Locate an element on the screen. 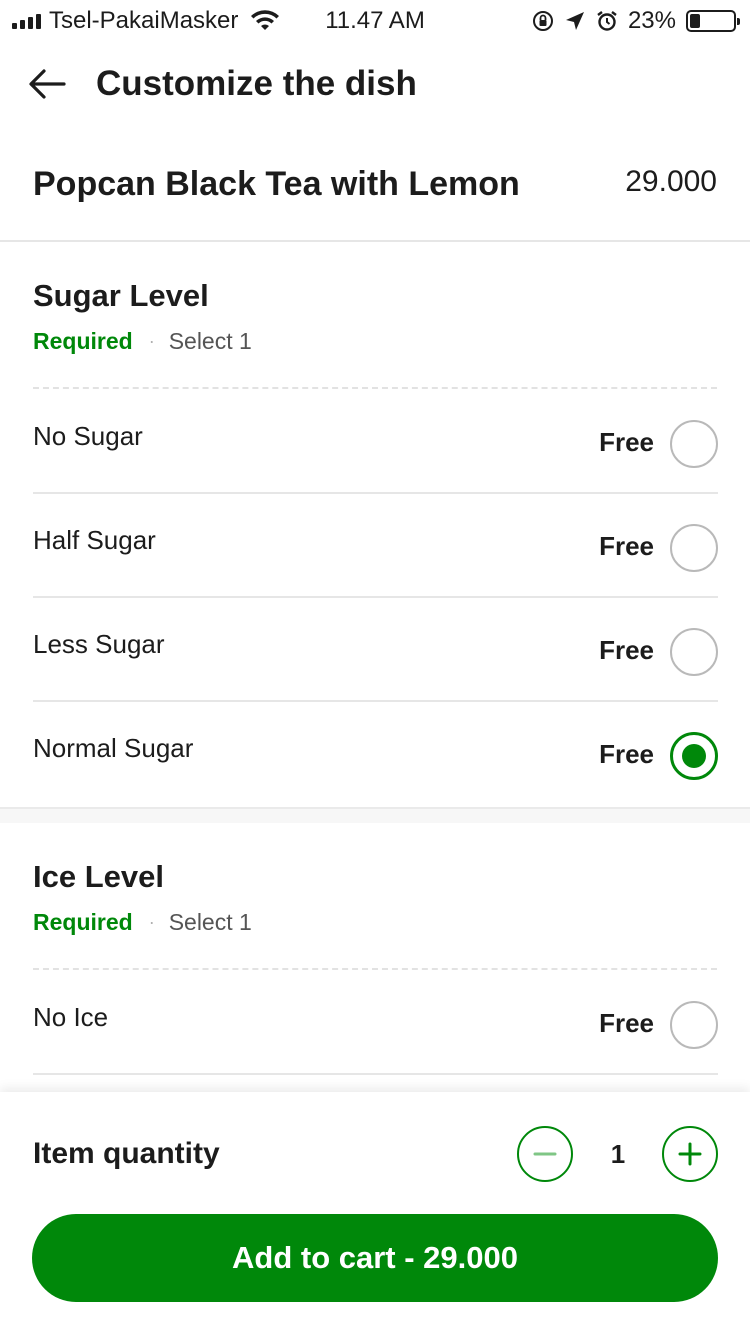 This screenshot has width=750, height=1334. option-label: Normal Sugar is located at coordinates (113, 748).